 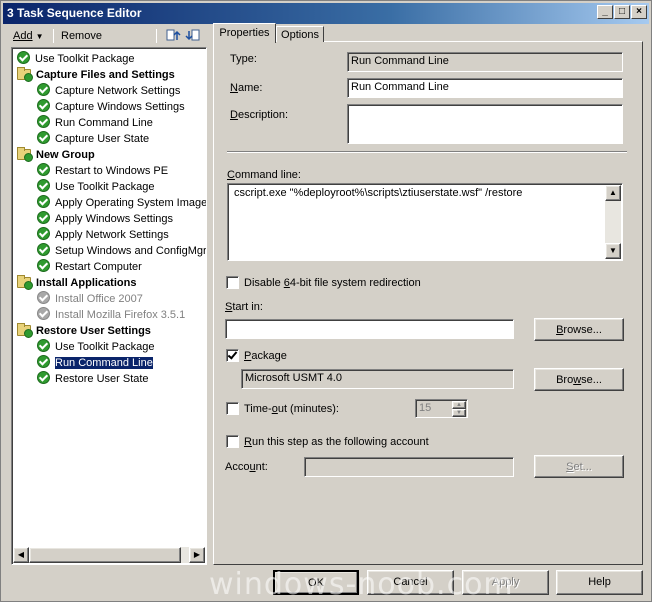 I want to click on run-as-checkbox, so click(x=232, y=441).